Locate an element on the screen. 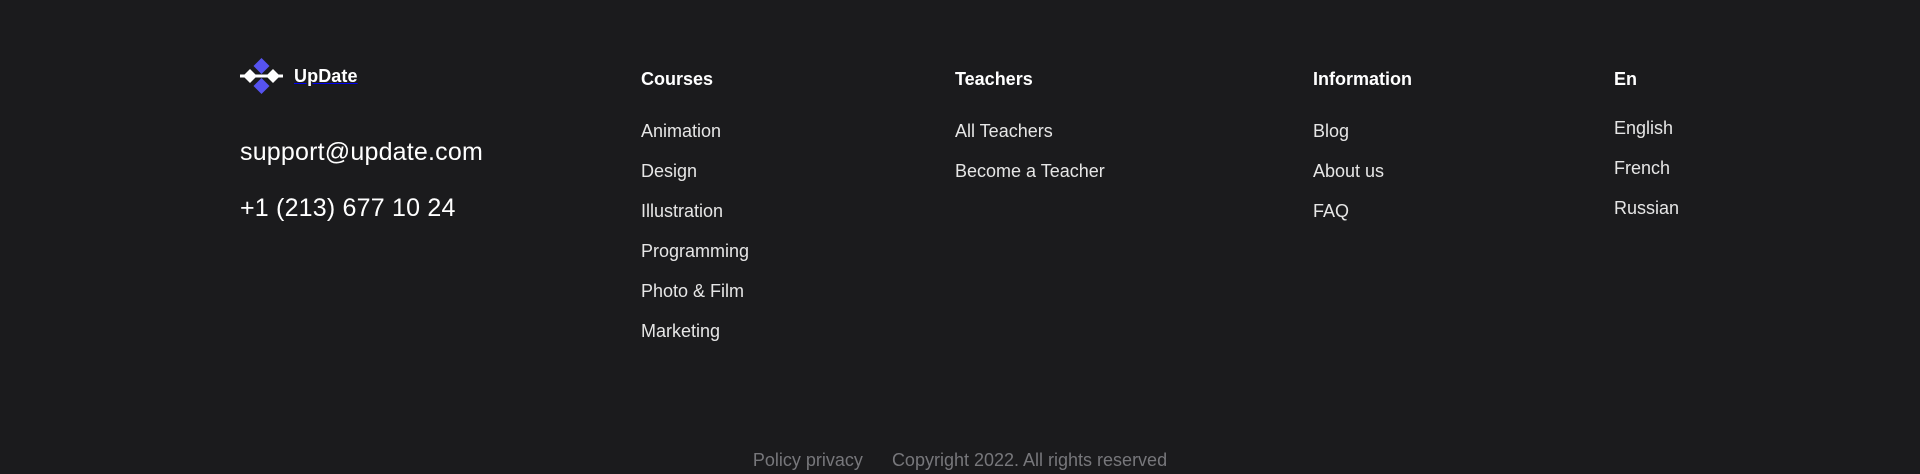 Image resolution: width=1920 pixels, height=474 pixels. faq-link: FAQ is located at coordinates (1331, 211).